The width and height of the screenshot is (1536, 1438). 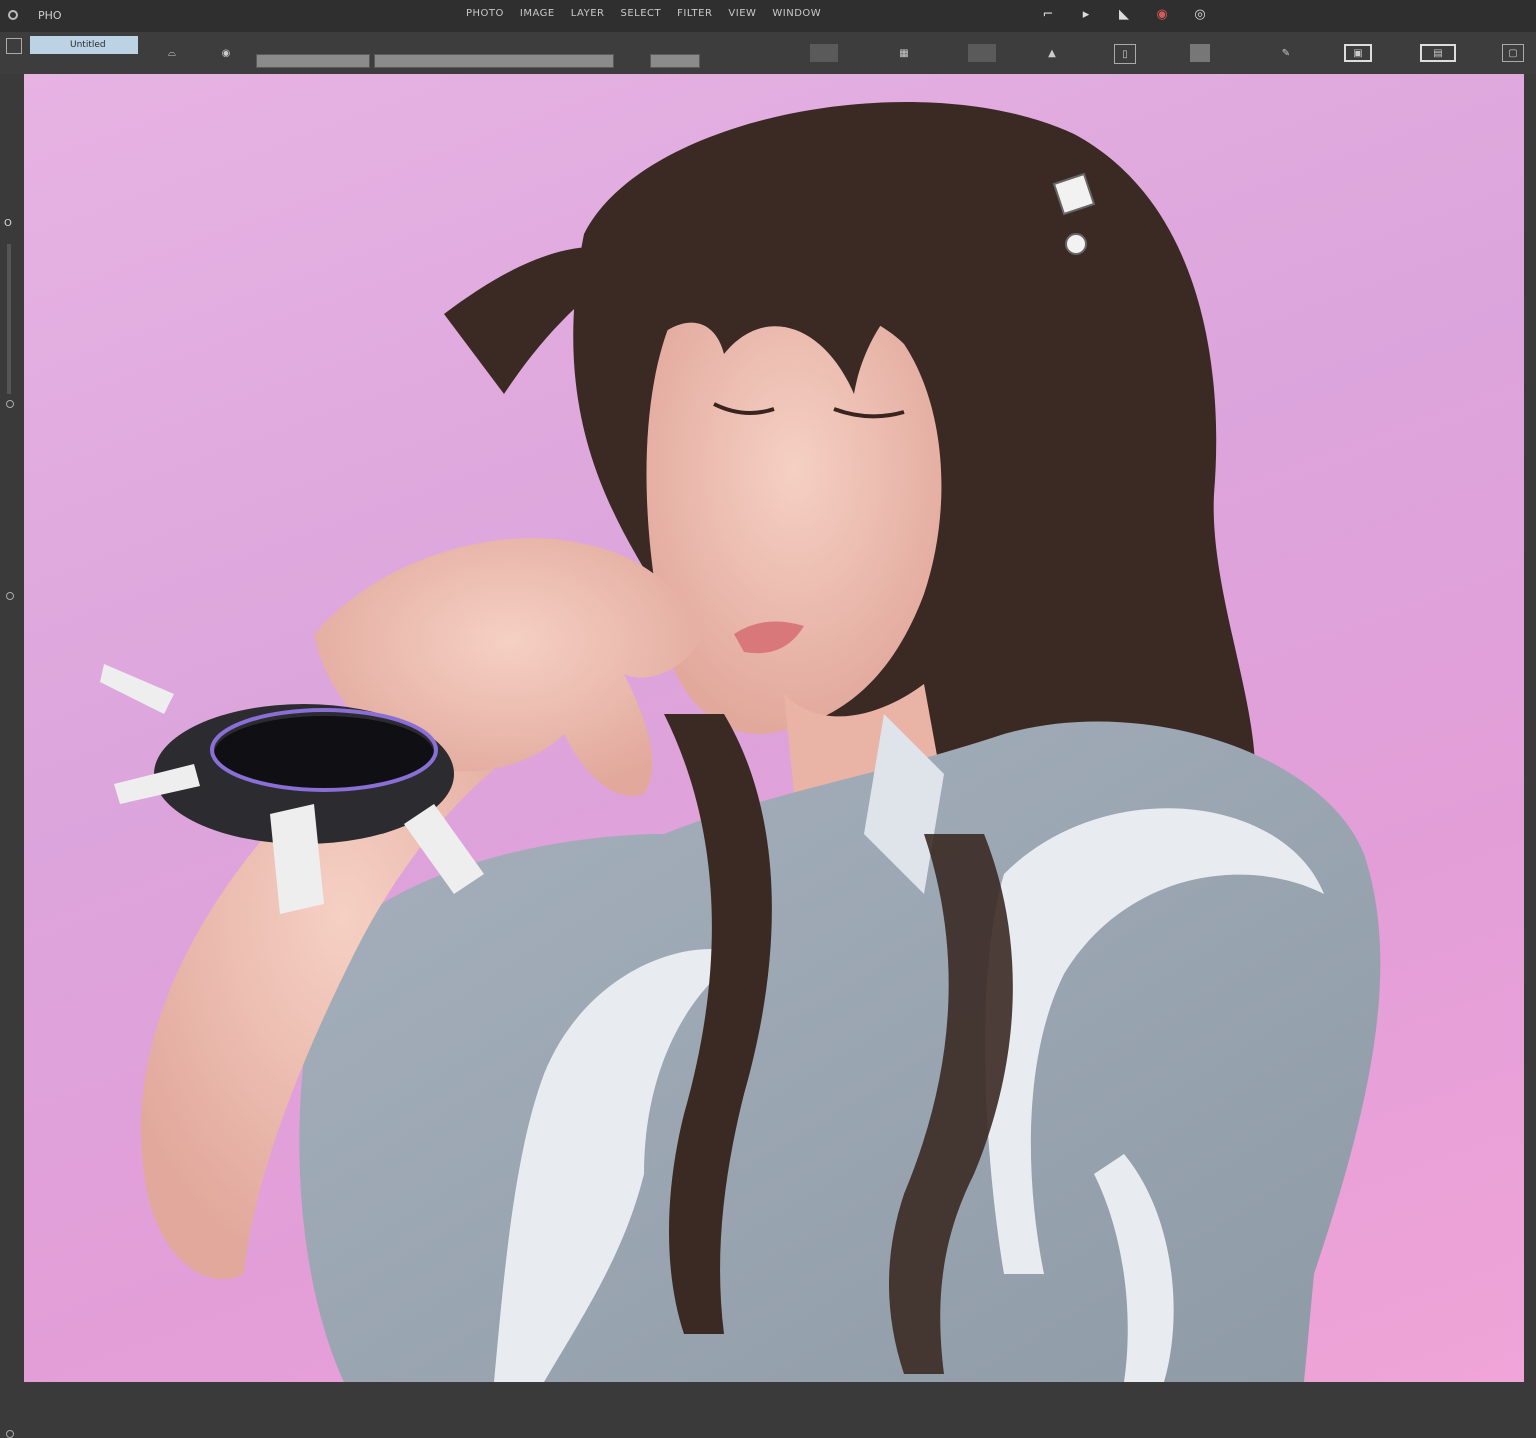 I want to click on menu-item-photo: PHOTO, so click(x=485, y=13).